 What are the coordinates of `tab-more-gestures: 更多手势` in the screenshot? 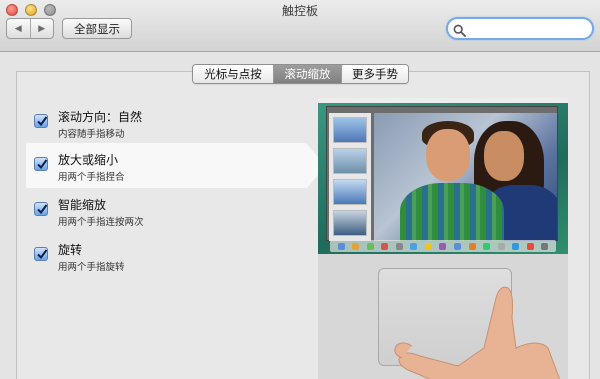 It's located at (374, 74).